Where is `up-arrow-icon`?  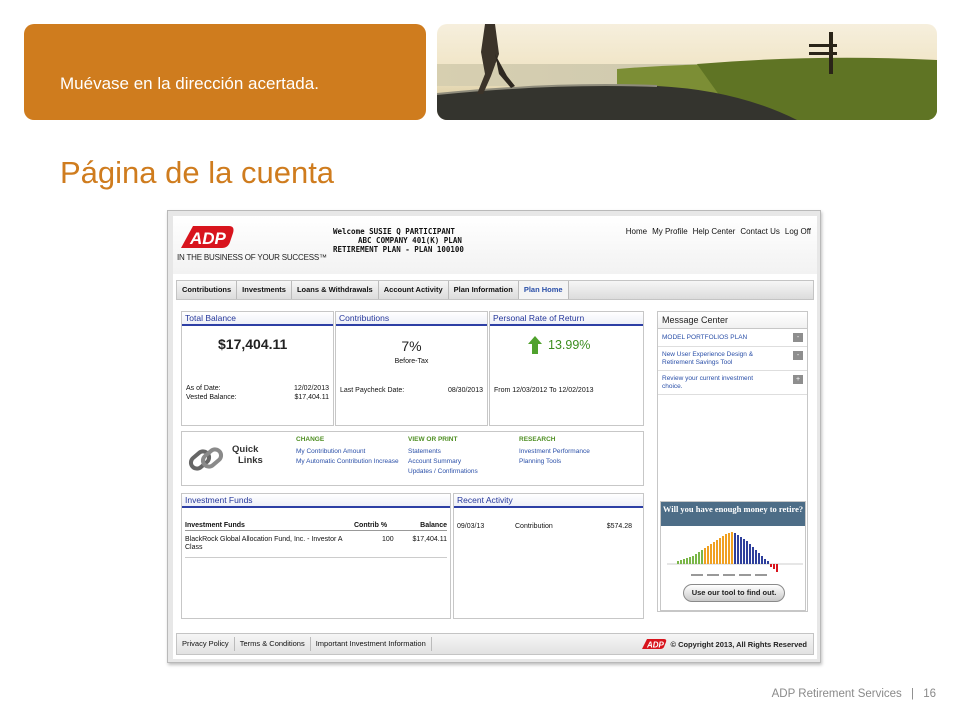 up-arrow-icon is located at coordinates (535, 347).